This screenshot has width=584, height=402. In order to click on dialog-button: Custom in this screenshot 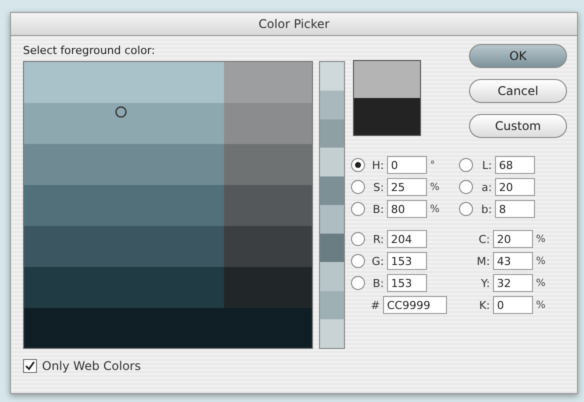, I will do `click(518, 126)`.